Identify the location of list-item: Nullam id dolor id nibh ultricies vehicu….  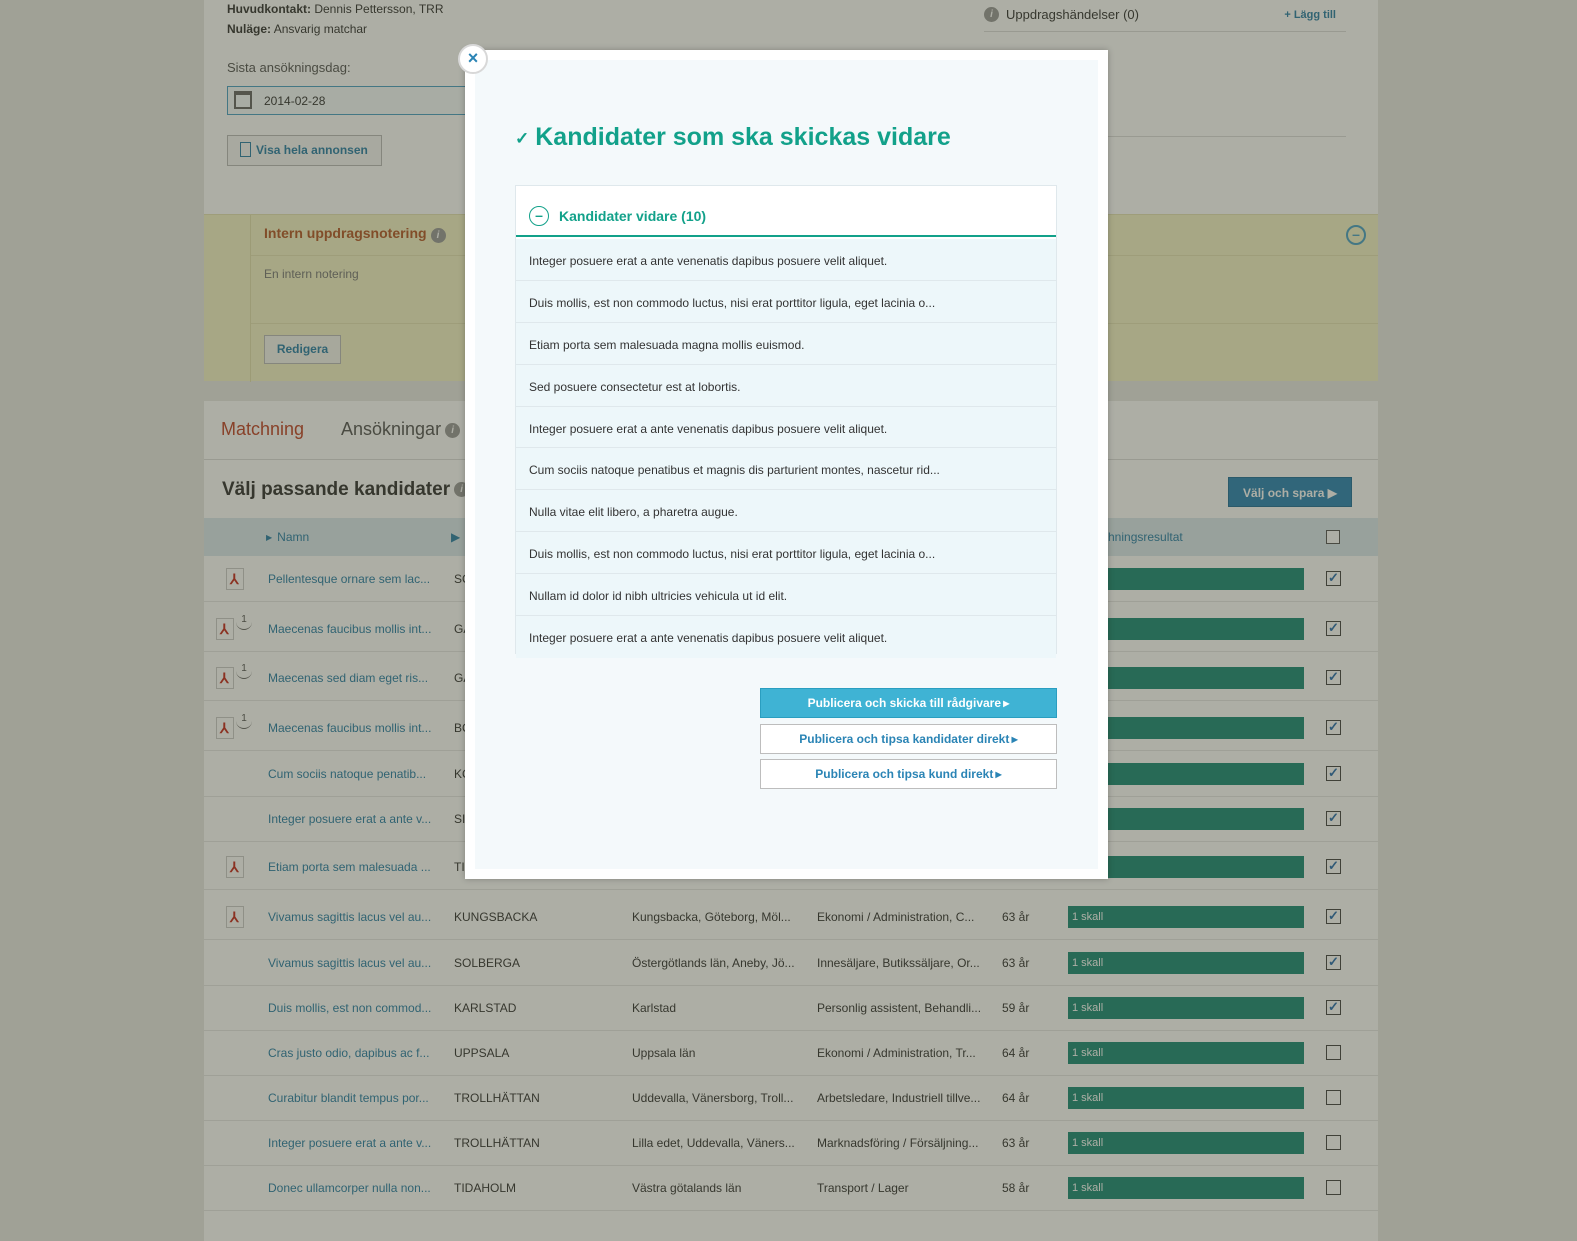
(786, 595).